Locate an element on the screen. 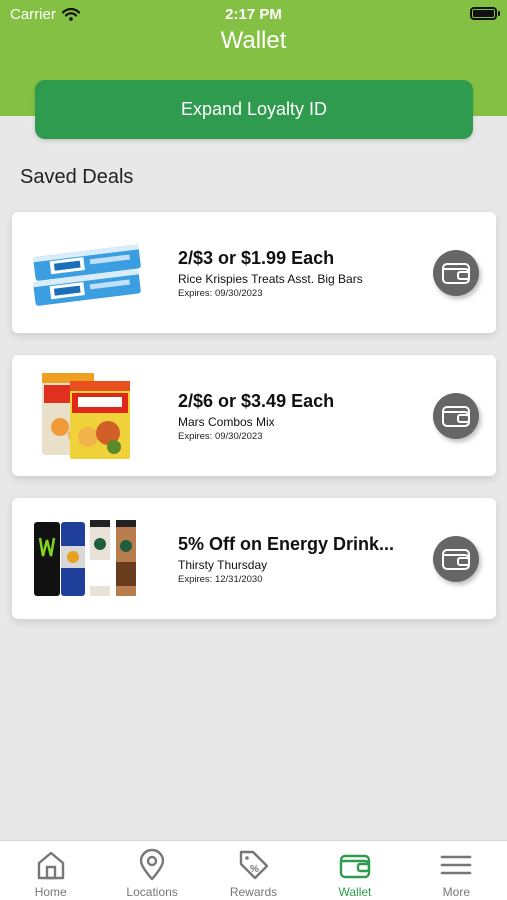 The image size is (507, 900). deal-title: 2/$6 or $3.49 Each is located at coordinates (256, 401).